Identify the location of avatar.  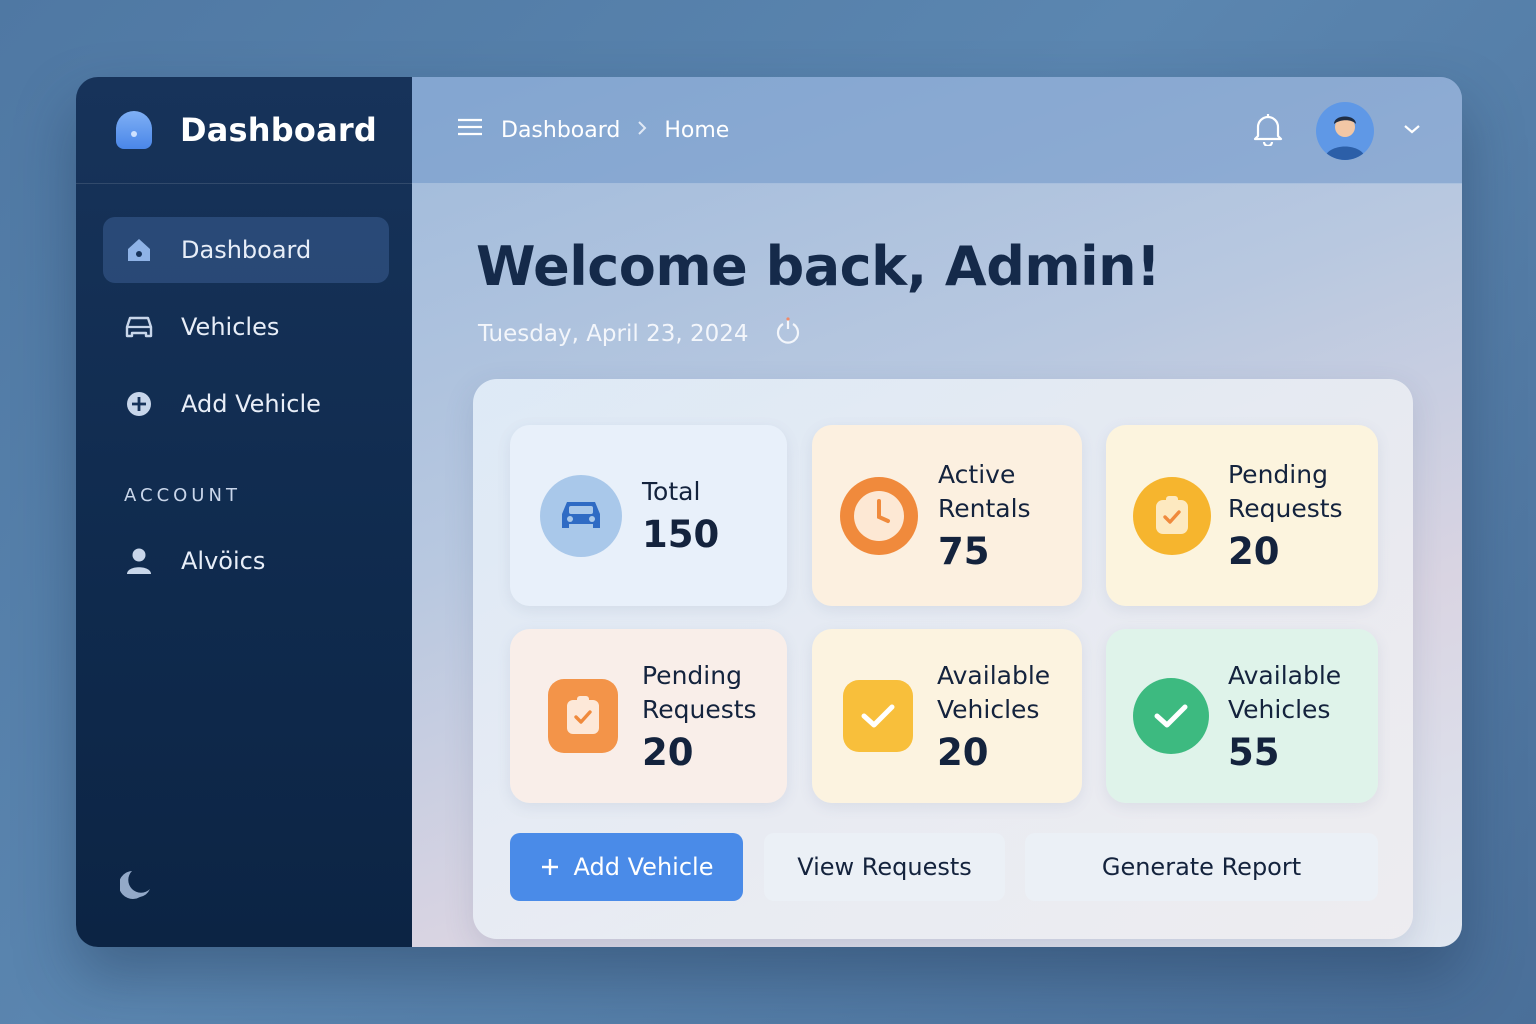
(1345, 130).